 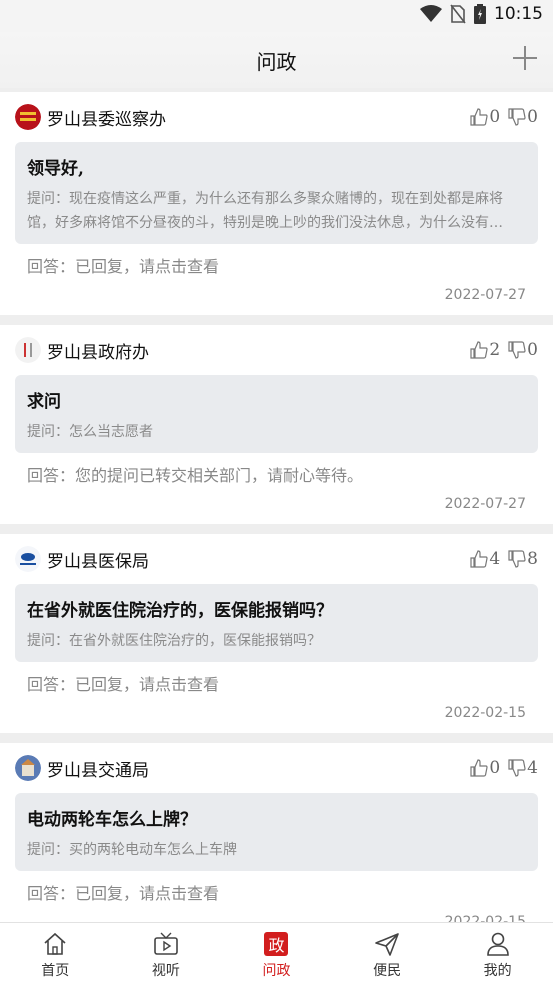 I want to click on zheng-icon: 政, so click(x=276, y=944).